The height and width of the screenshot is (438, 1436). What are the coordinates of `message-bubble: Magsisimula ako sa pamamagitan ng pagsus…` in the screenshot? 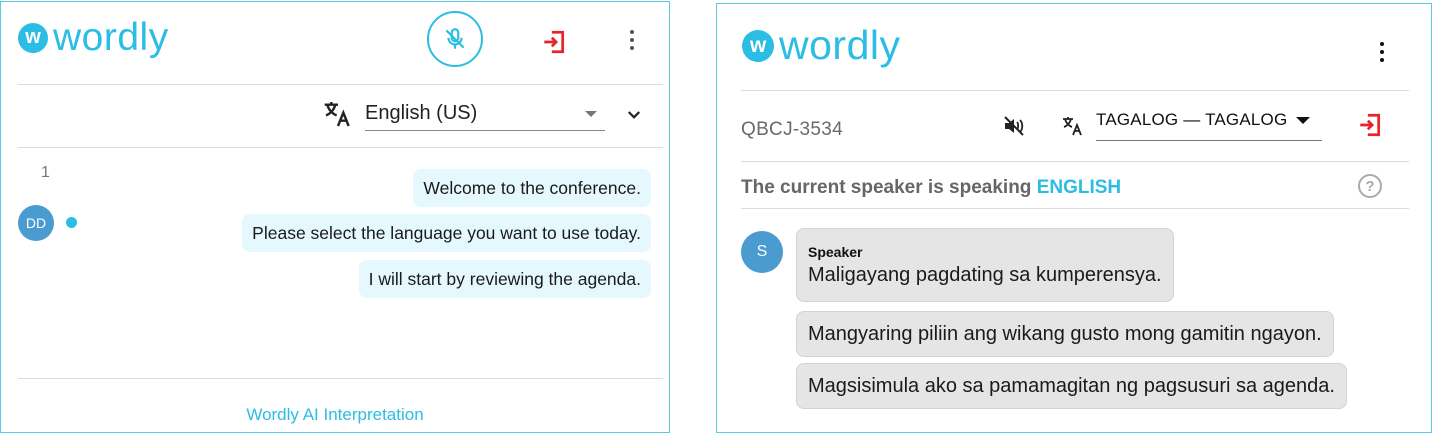 It's located at (1071, 386).